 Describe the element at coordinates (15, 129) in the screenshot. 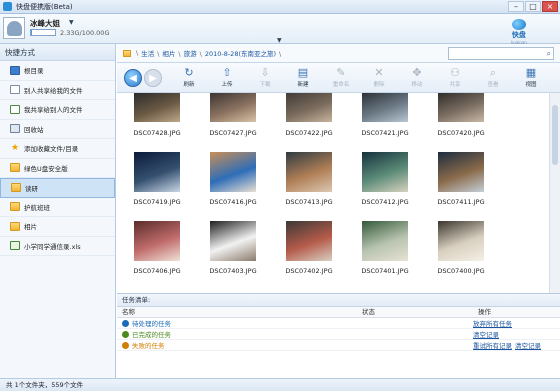

I see `trash-icon` at that location.